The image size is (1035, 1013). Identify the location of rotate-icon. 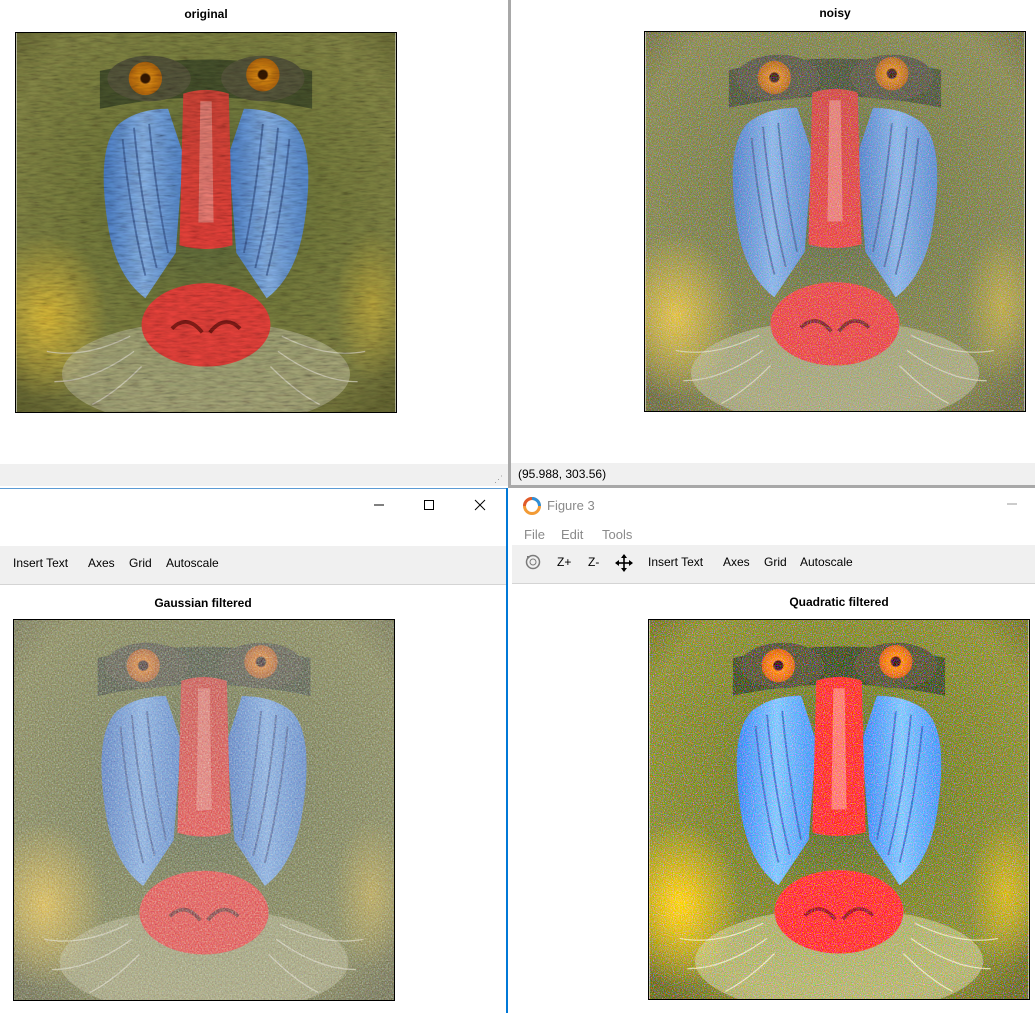
(533, 562).